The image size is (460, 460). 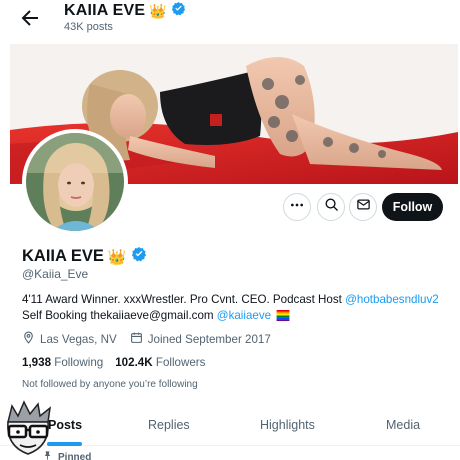 What do you see at coordinates (79, 362) in the screenshot?
I see `following-label: Following` at bounding box center [79, 362].